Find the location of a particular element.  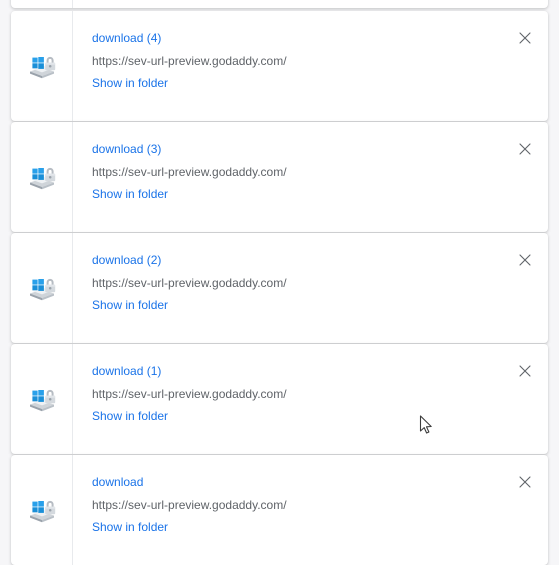

download-file-name: download is located at coordinates (117, 482).